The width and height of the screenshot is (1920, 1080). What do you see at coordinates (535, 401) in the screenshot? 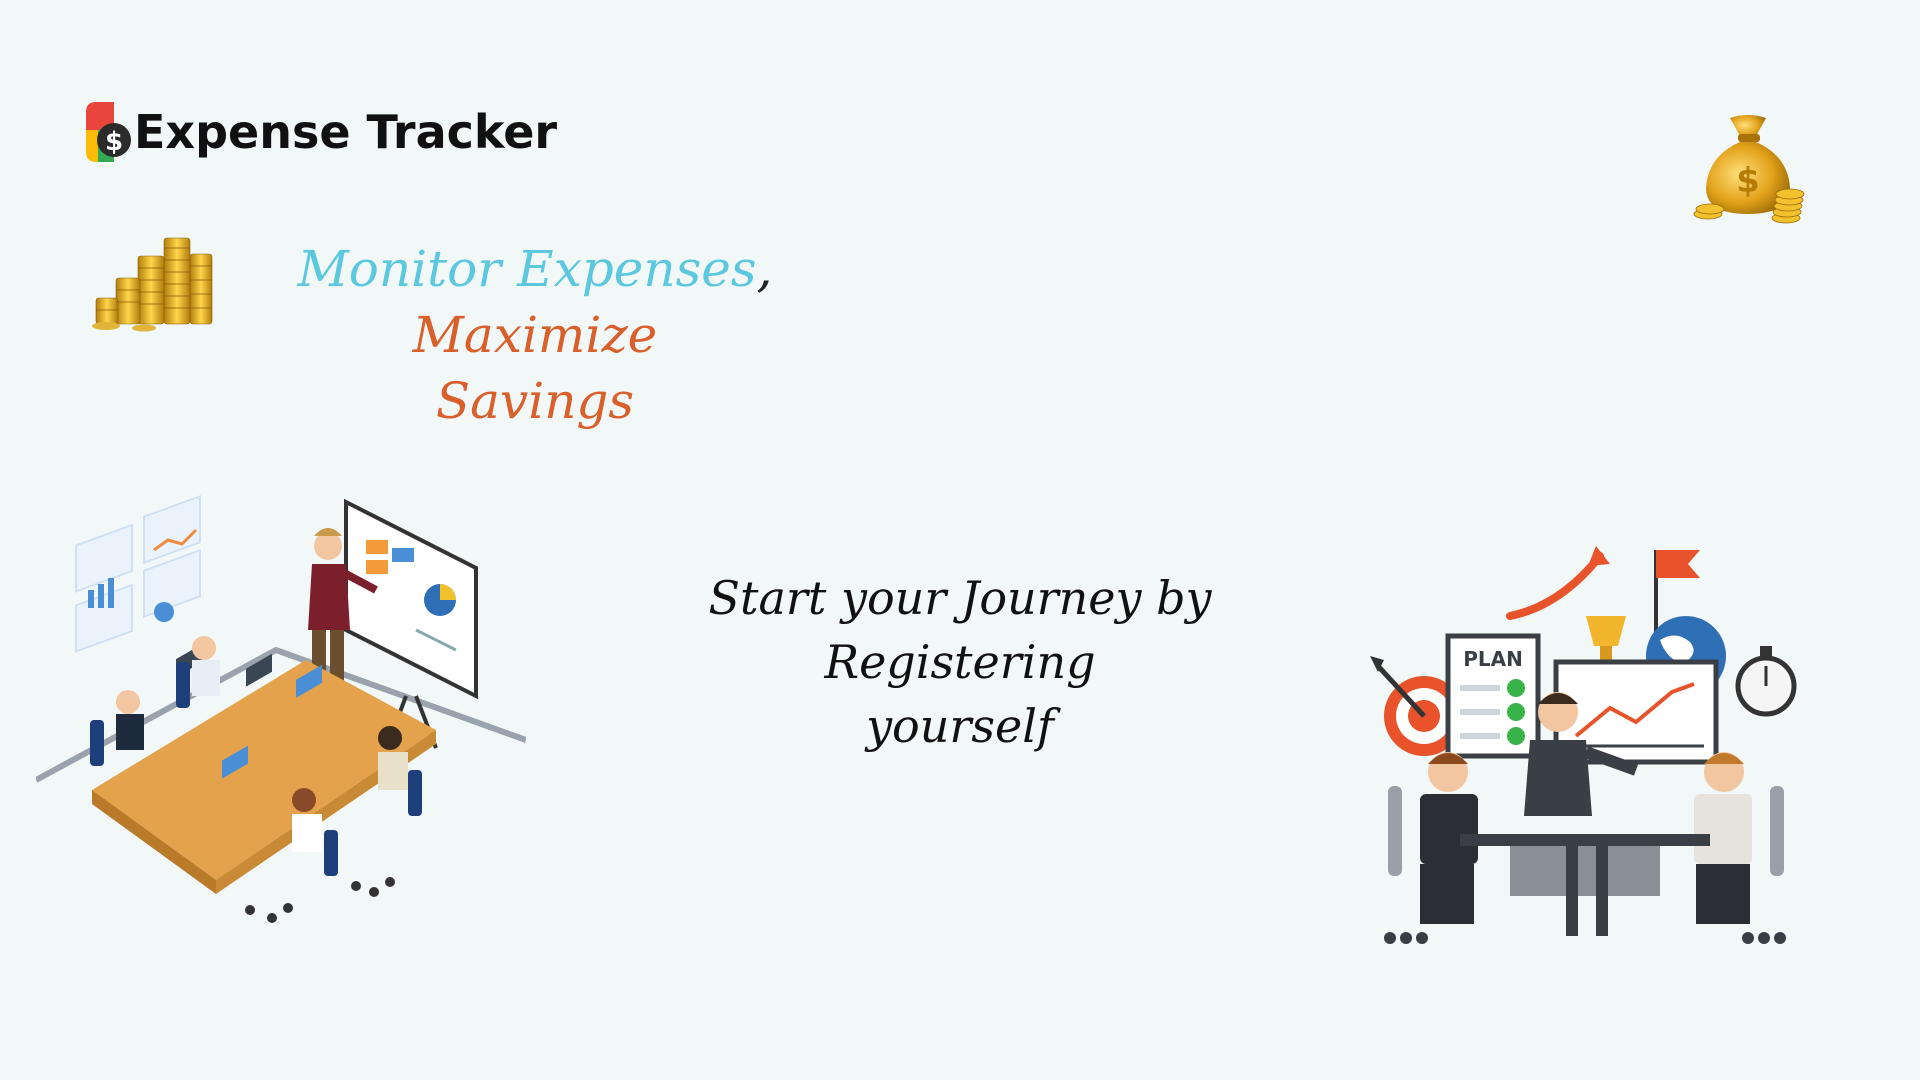
I see `tagline-savings: Savings` at bounding box center [535, 401].